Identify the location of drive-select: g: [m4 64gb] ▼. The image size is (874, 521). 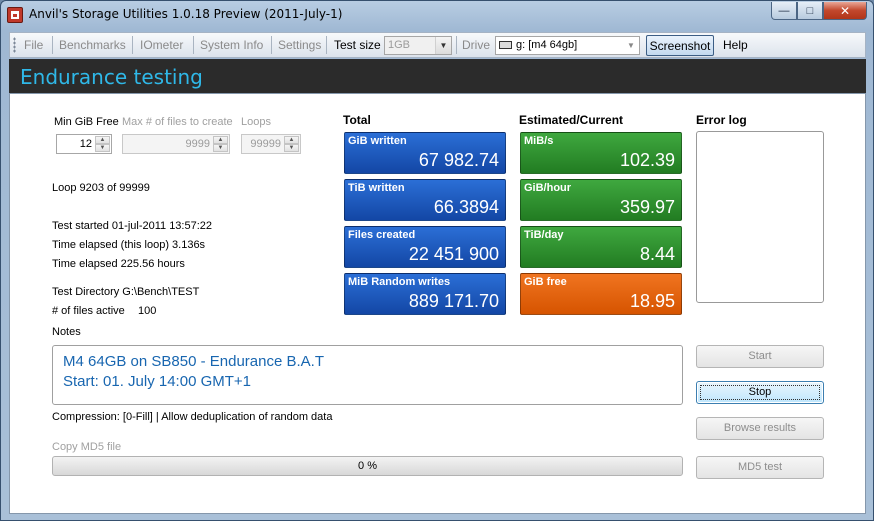
(567, 45).